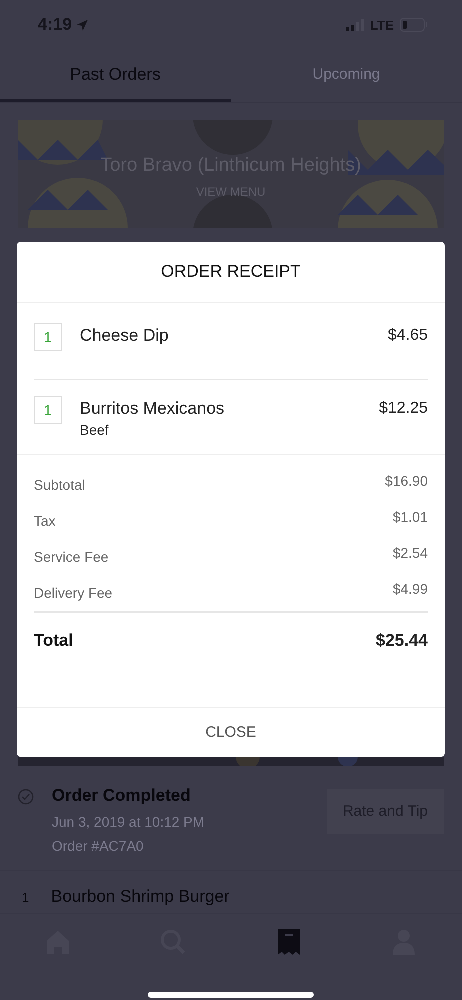 This screenshot has height=1000, width=462. What do you see at coordinates (402, 641) in the screenshot?
I see `total-amount: $25.44` at bounding box center [402, 641].